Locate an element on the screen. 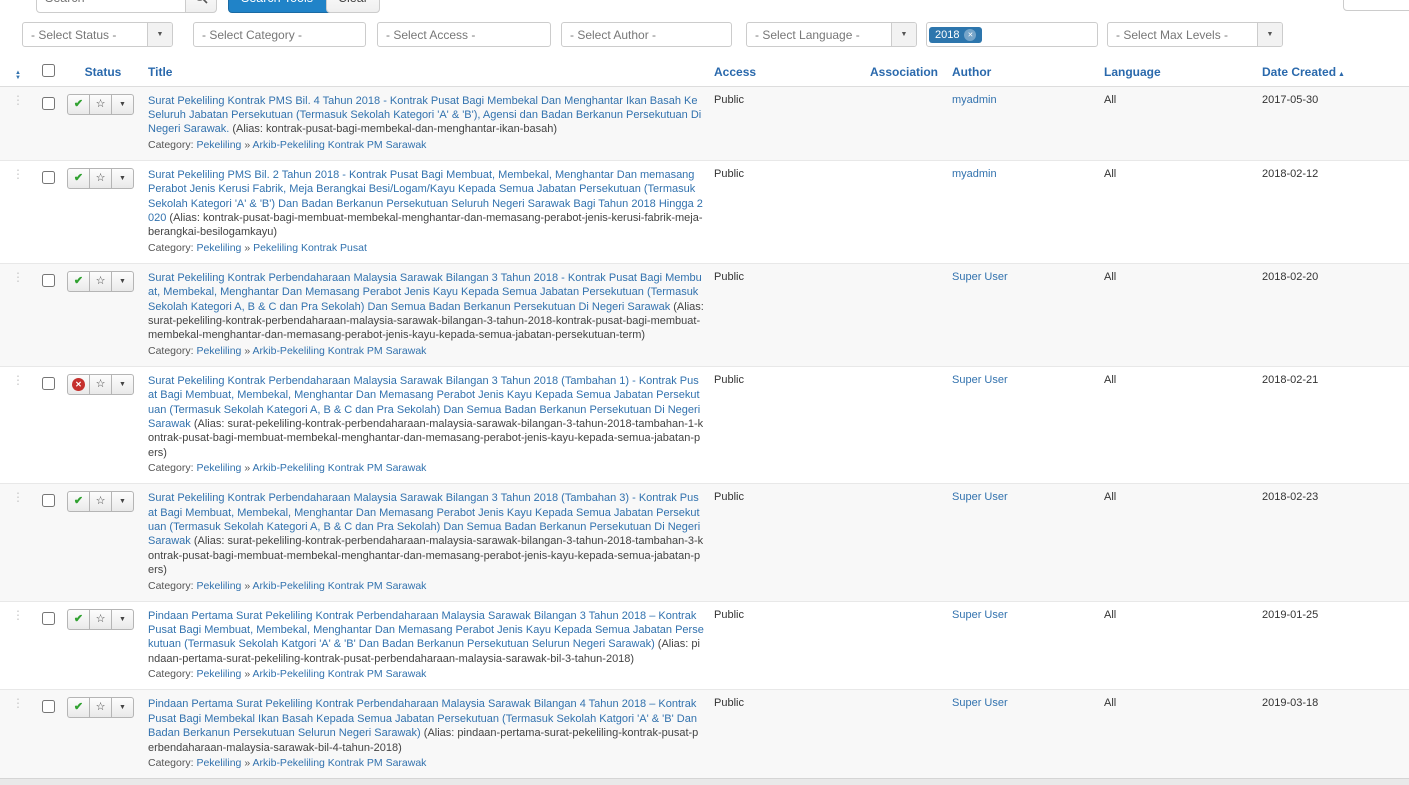  header-author: Author is located at coordinates (971, 72).